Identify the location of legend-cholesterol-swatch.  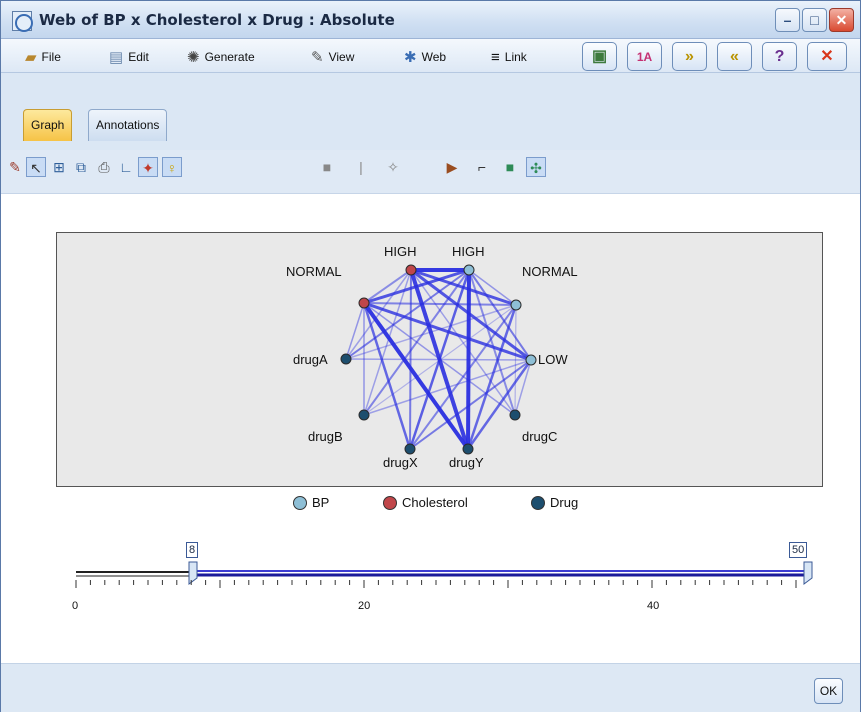
(390, 502).